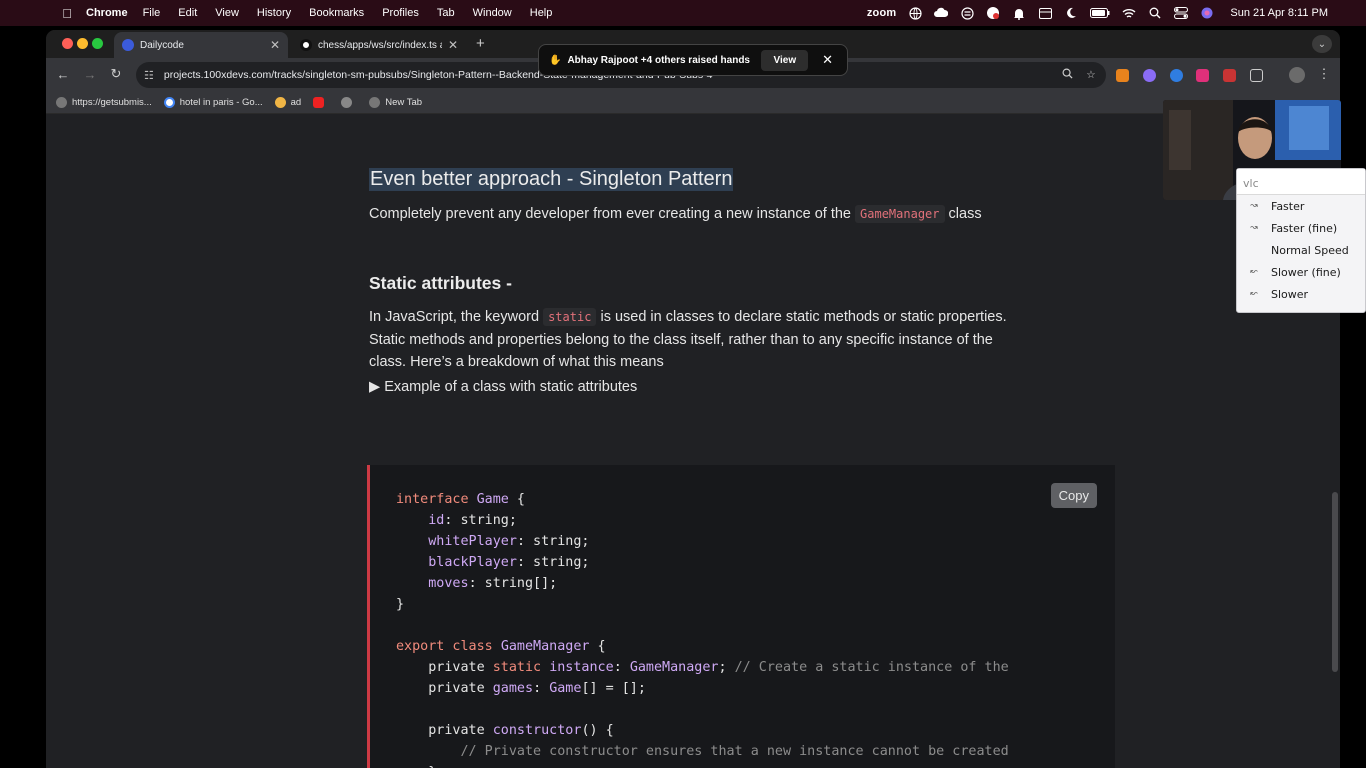  I want to click on reload-icon: ↻, so click(116, 74).